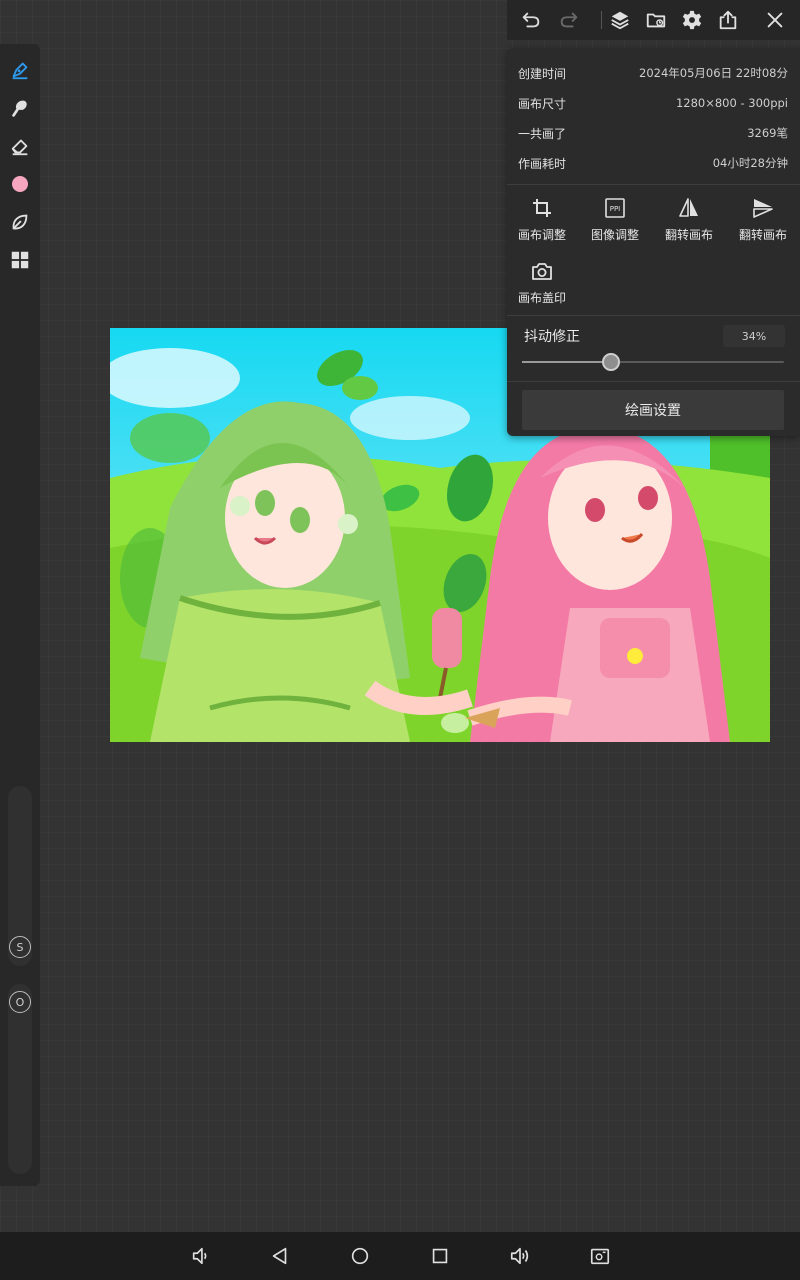 This screenshot has height=1280, width=800. I want to click on stabilizer-thumb, so click(611, 362).